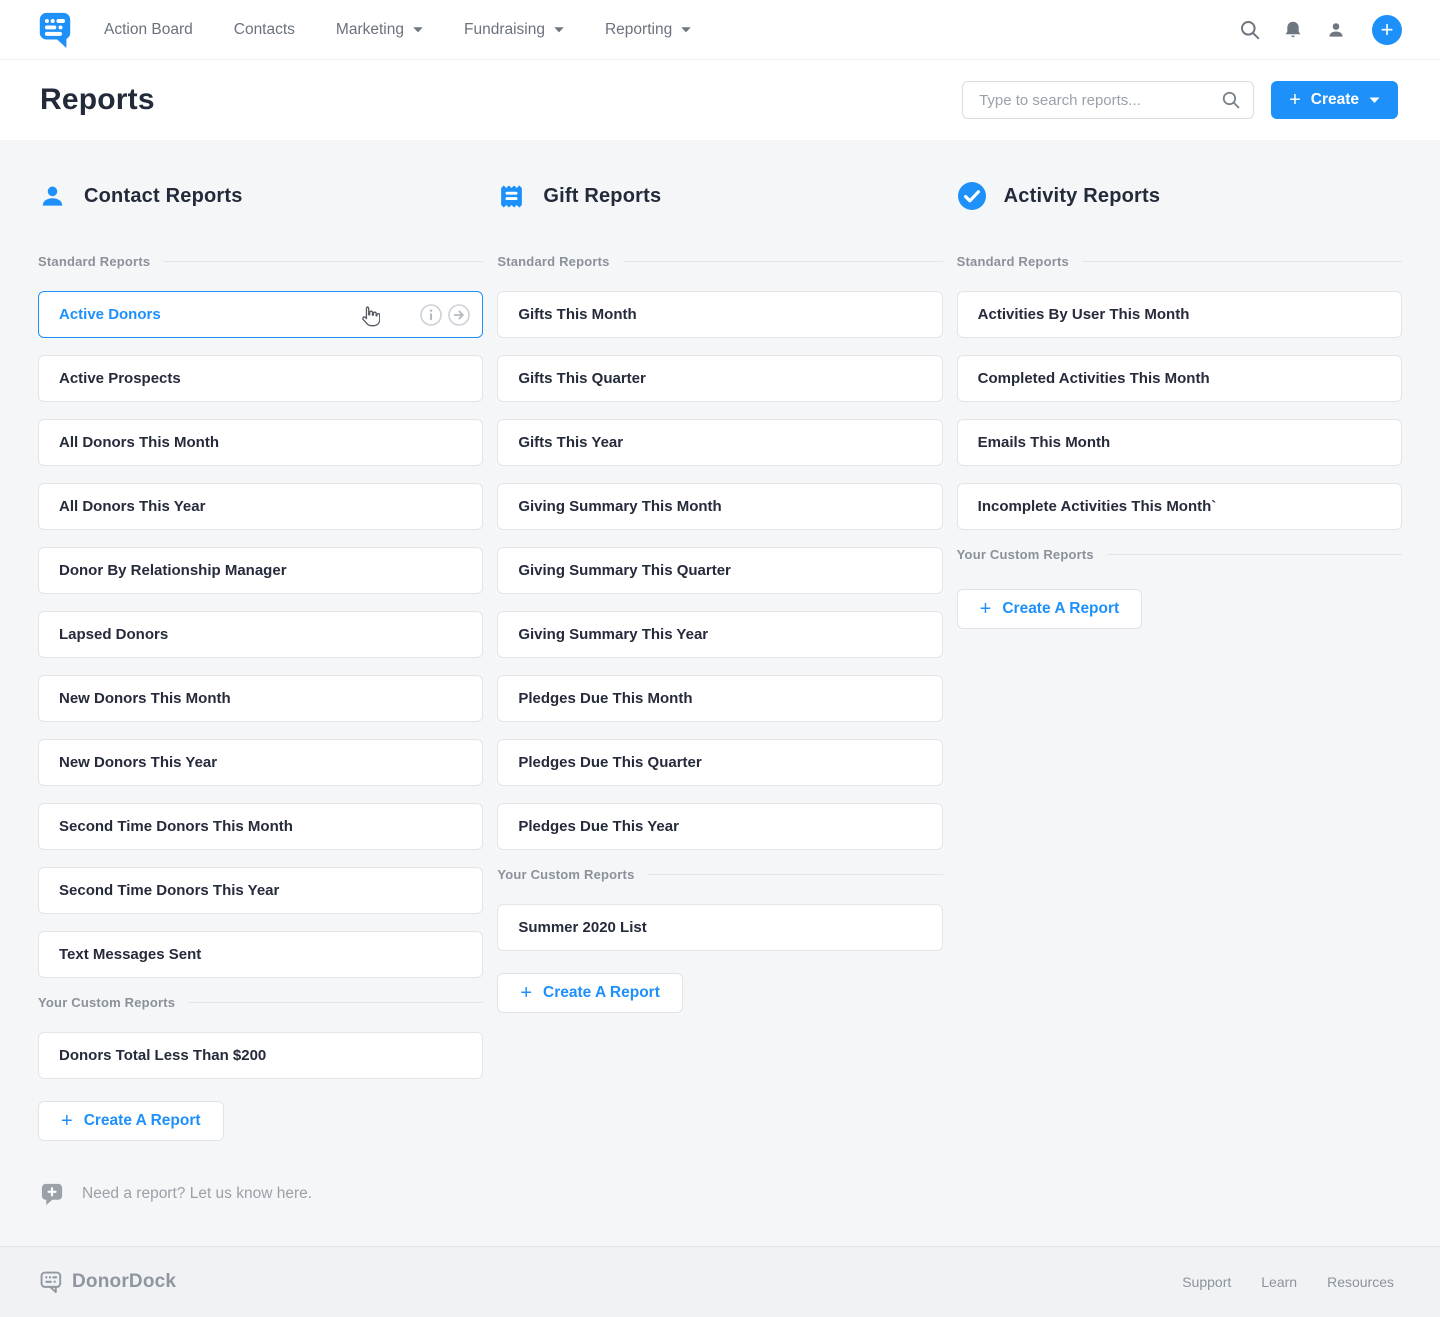 This screenshot has width=1440, height=1317. What do you see at coordinates (610, 762) in the screenshot?
I see `report-item-label: Pledges Due This Quarter` at bounding box center [610, 762].